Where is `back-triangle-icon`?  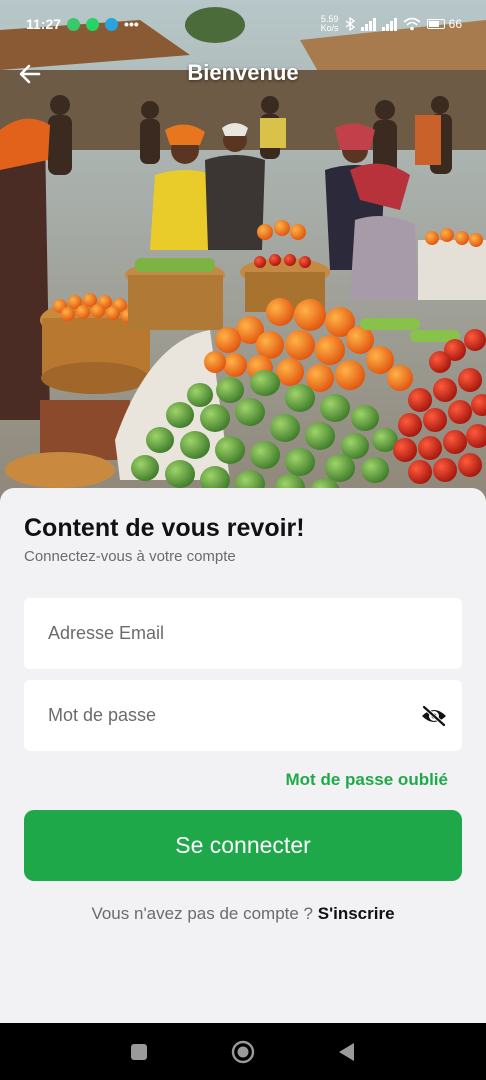 back-triangle-icon is located at coordinates (346, 1052).